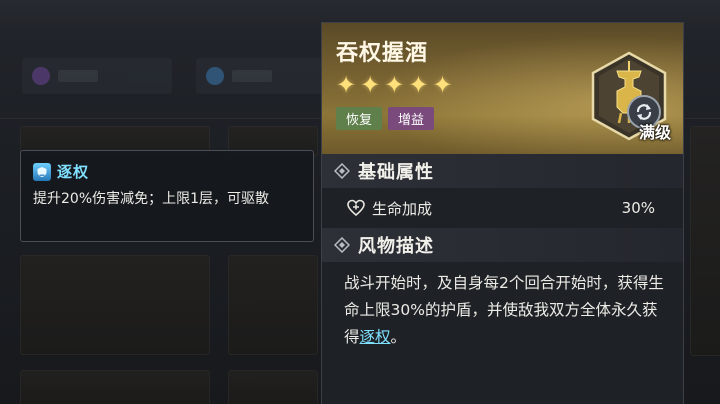 The height and width of the screenshot is (404, 720). What do you see at coordinates (654, 132) in the screenshot?
I see `level-badge: 满级` at bounding box center [654, 132].